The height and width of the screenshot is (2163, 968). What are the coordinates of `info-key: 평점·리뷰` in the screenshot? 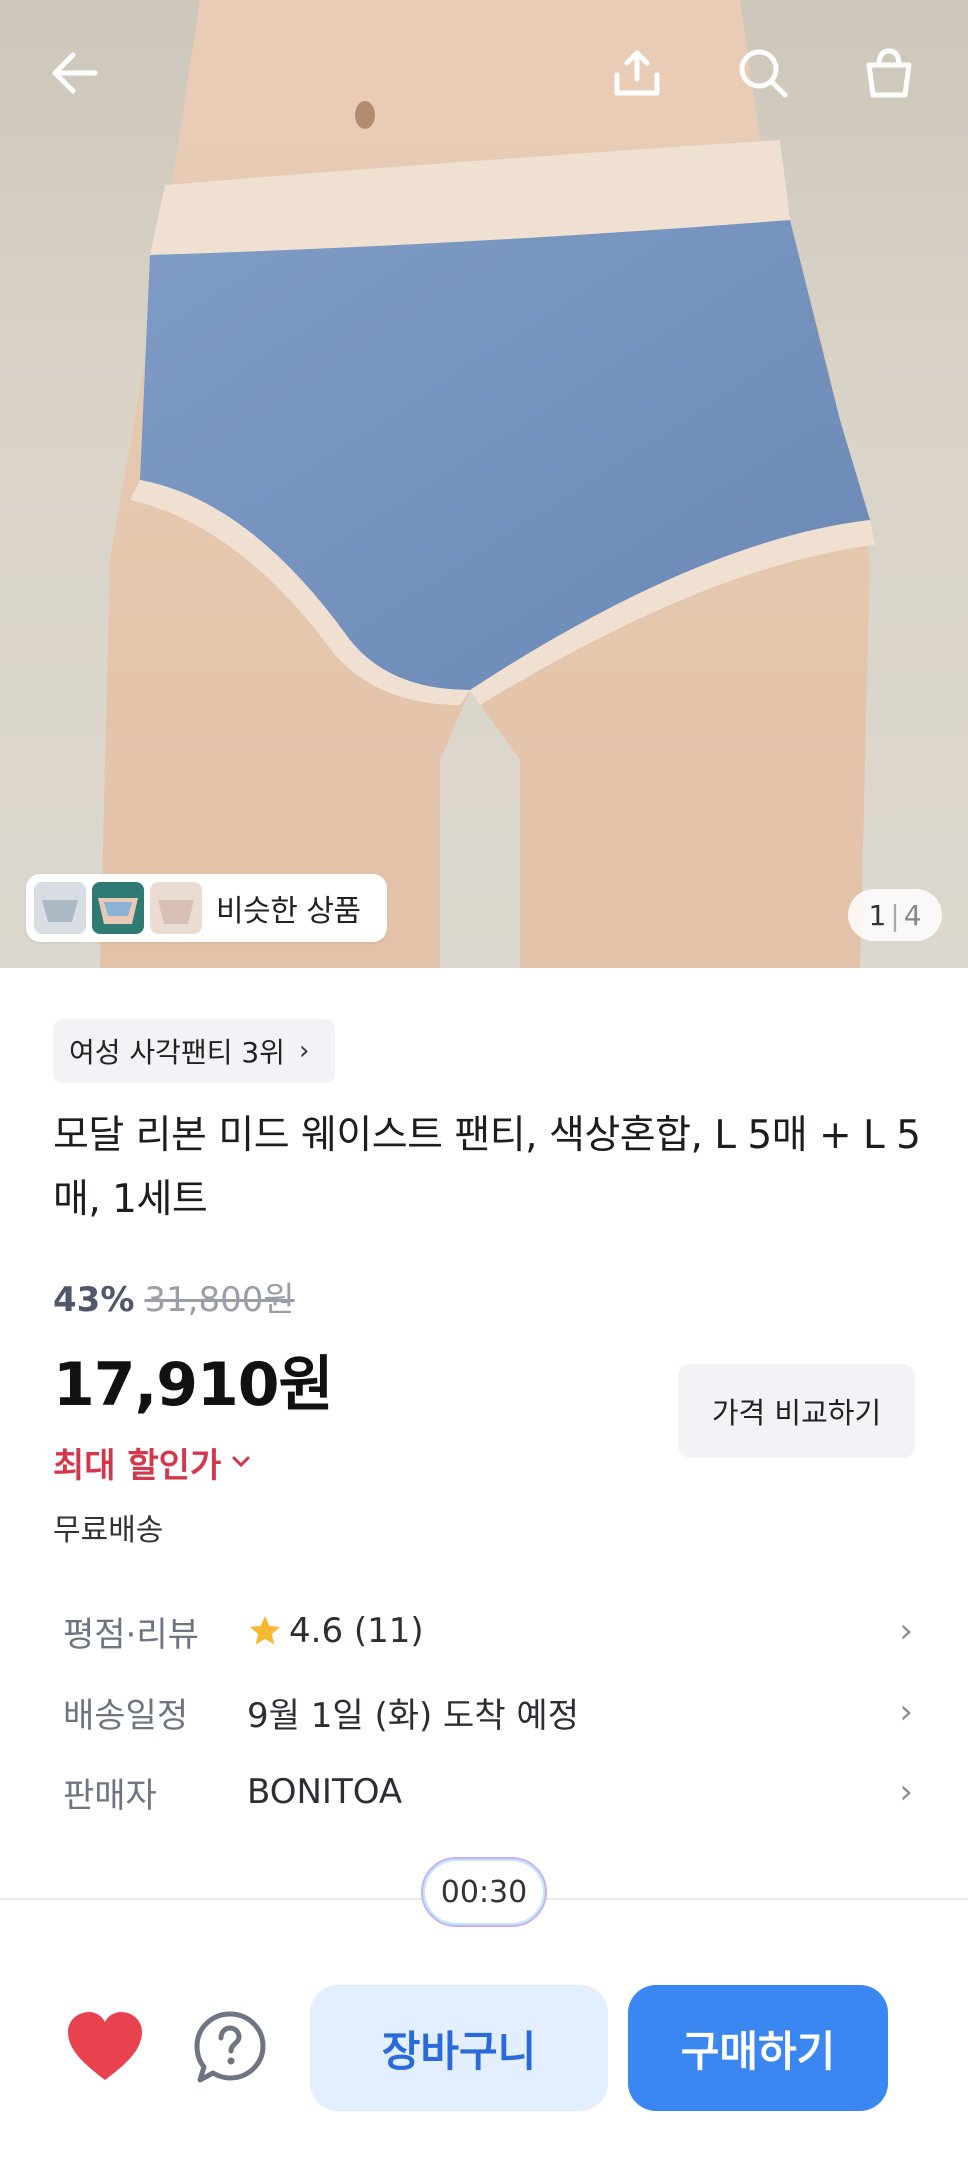 It's located at (131, 1634).